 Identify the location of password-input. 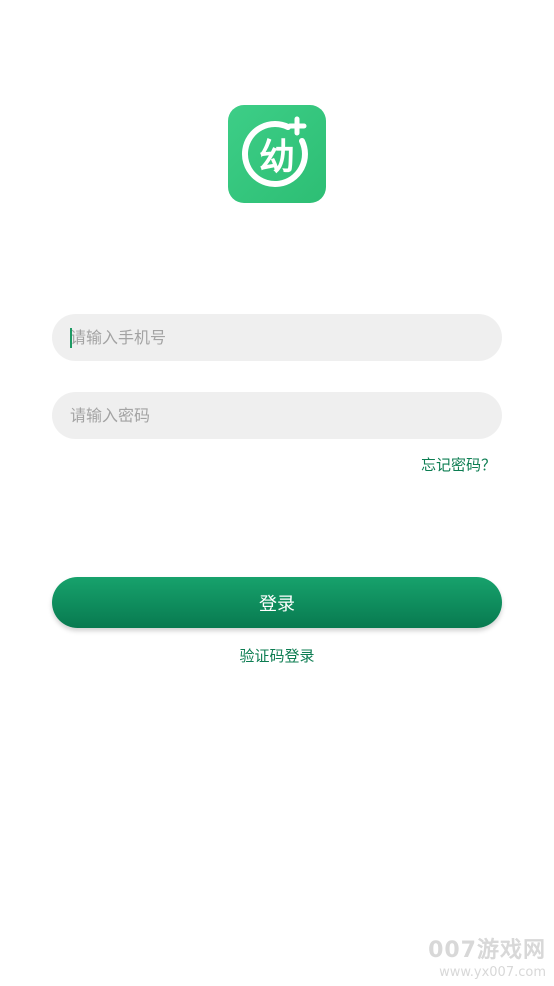
(277, 415).